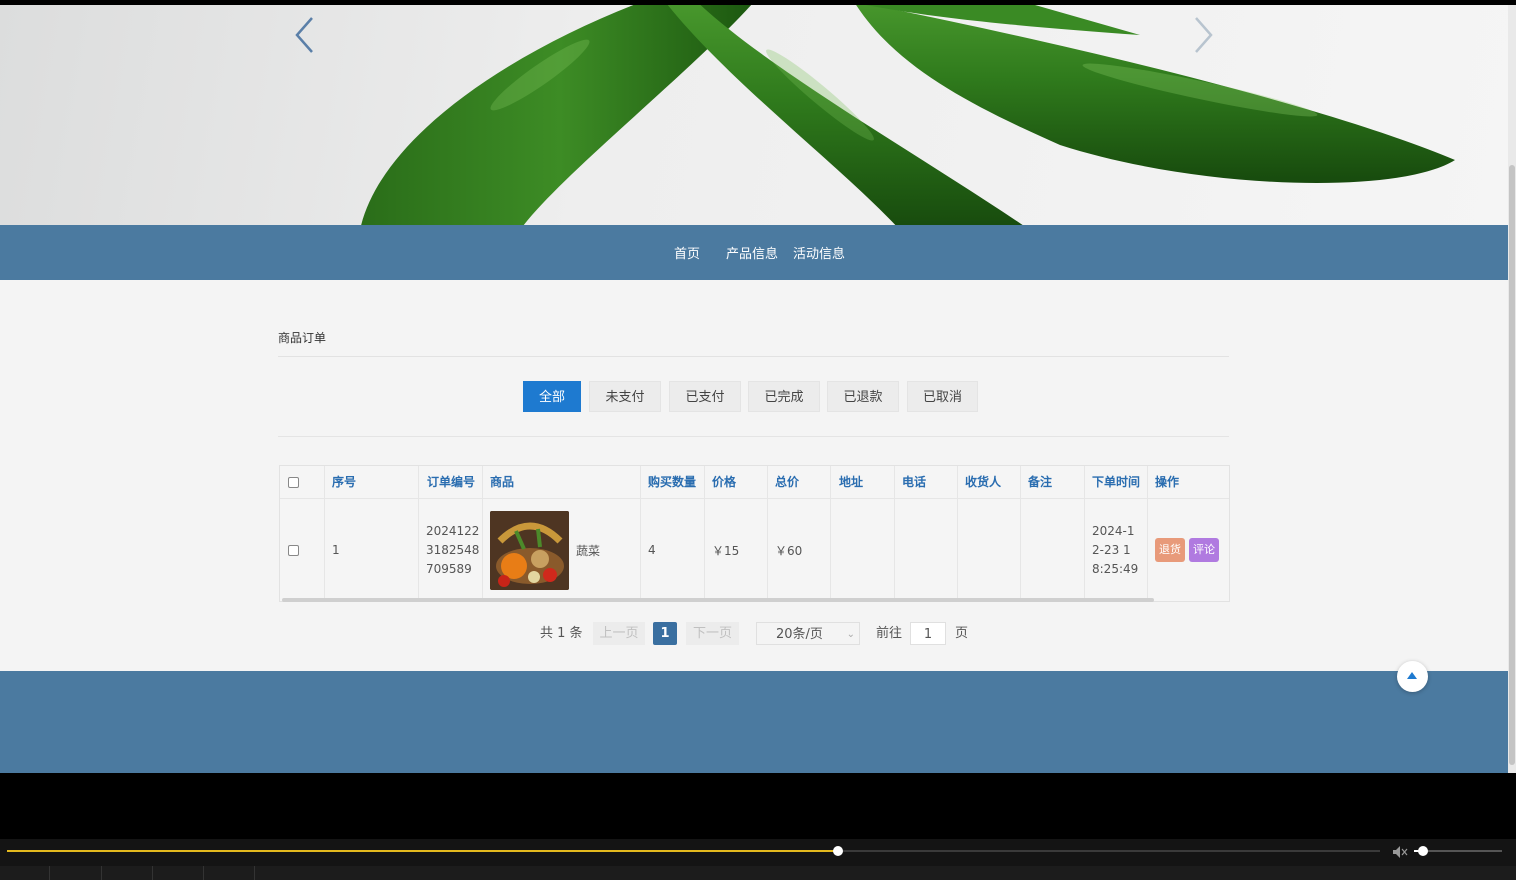 This screenshot has width=1516, height=880. Describe the element at coordinates (850, 634) in the screenshot. I see `chevron-down-icon: ⌄` at that location.